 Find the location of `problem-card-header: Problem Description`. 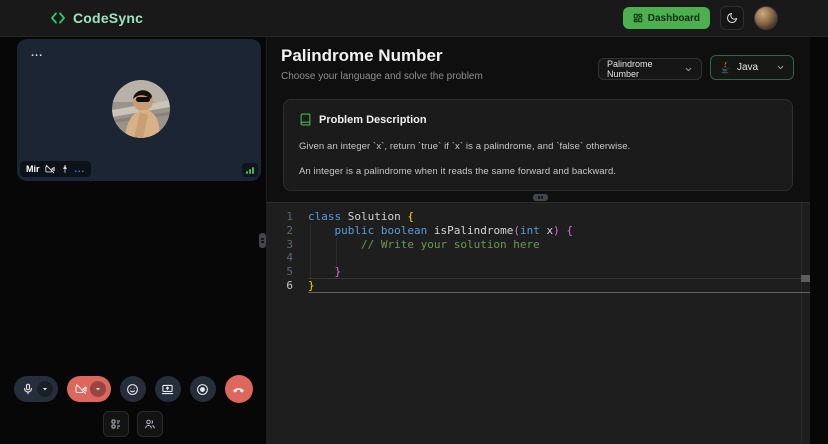

problem-card-header: Problem Description is located at coordinates (538, 119).